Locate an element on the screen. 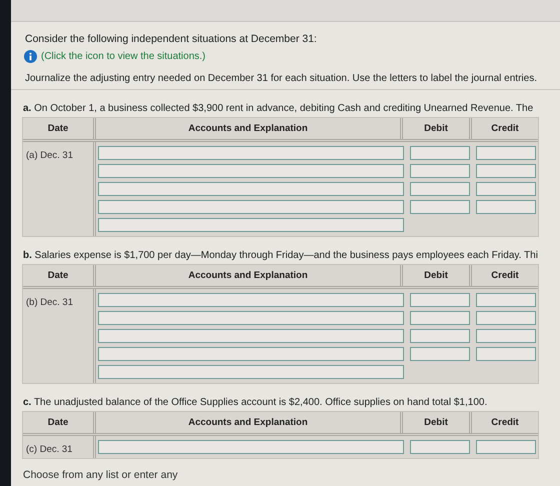 This screenshot has width=560, height=486. question-text: Consider the following independent situations at December 31: is located at coordinates (171, 39).